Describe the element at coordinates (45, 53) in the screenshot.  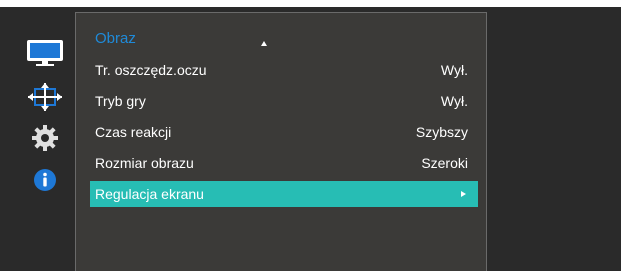
I see `picture-icon` at that location.